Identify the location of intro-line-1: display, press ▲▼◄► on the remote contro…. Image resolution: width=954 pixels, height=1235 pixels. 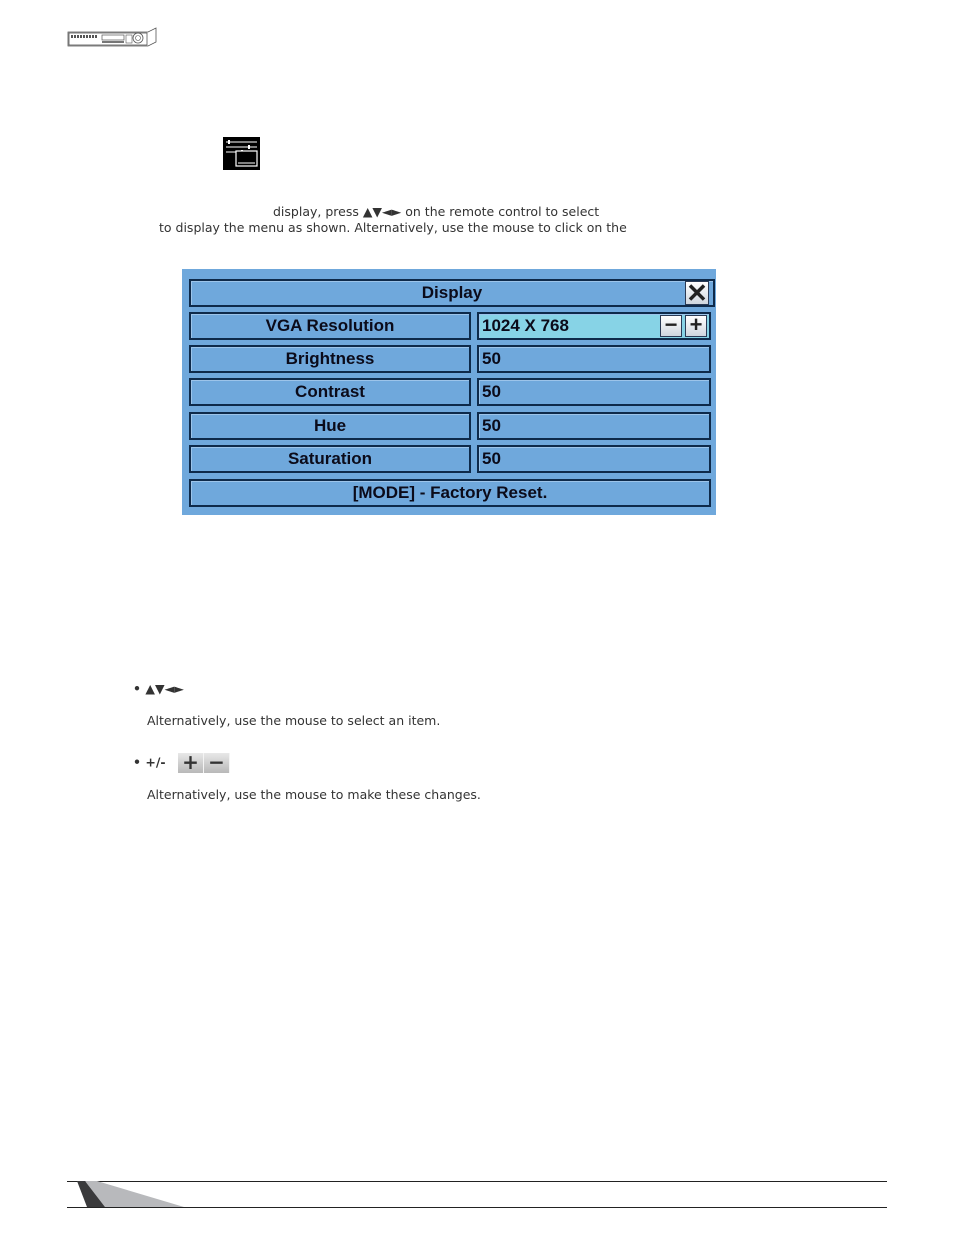
(436, 211).